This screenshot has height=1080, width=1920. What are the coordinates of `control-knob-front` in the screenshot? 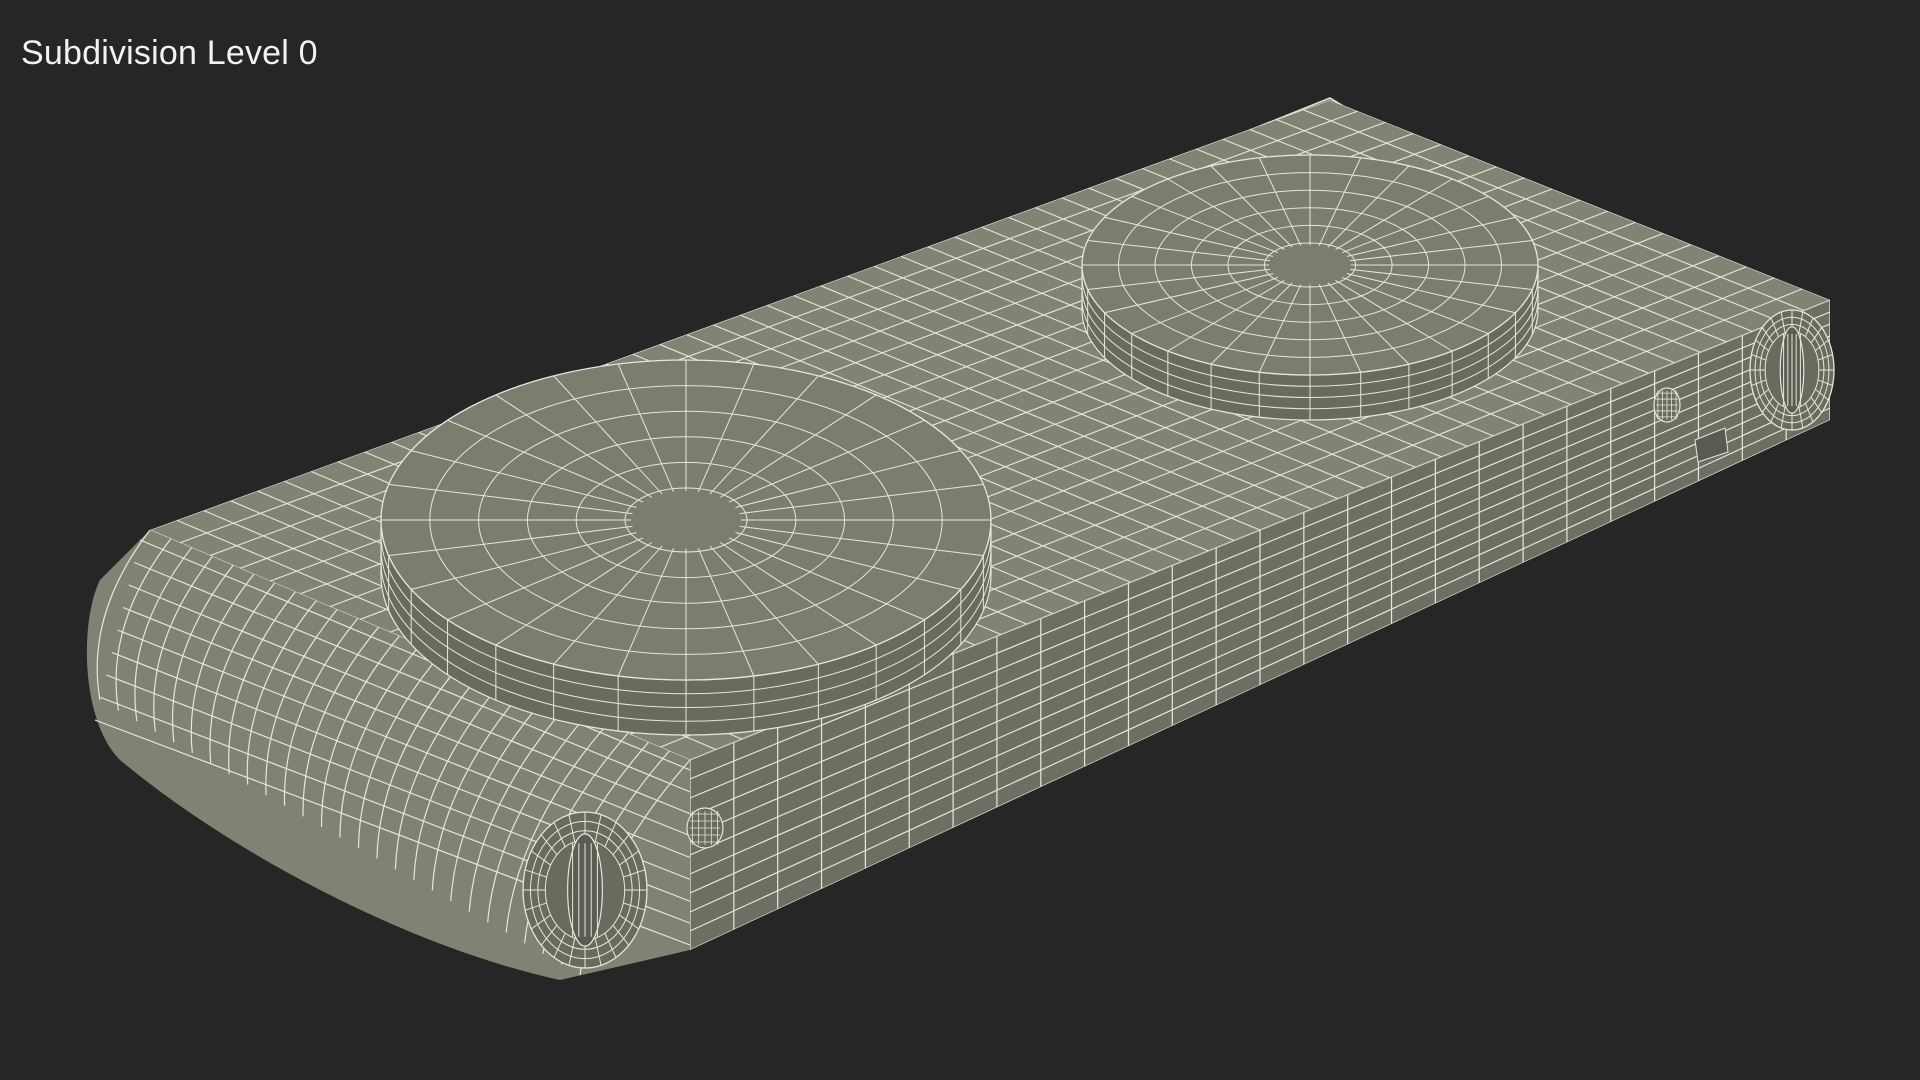 It's located at (585, 890).